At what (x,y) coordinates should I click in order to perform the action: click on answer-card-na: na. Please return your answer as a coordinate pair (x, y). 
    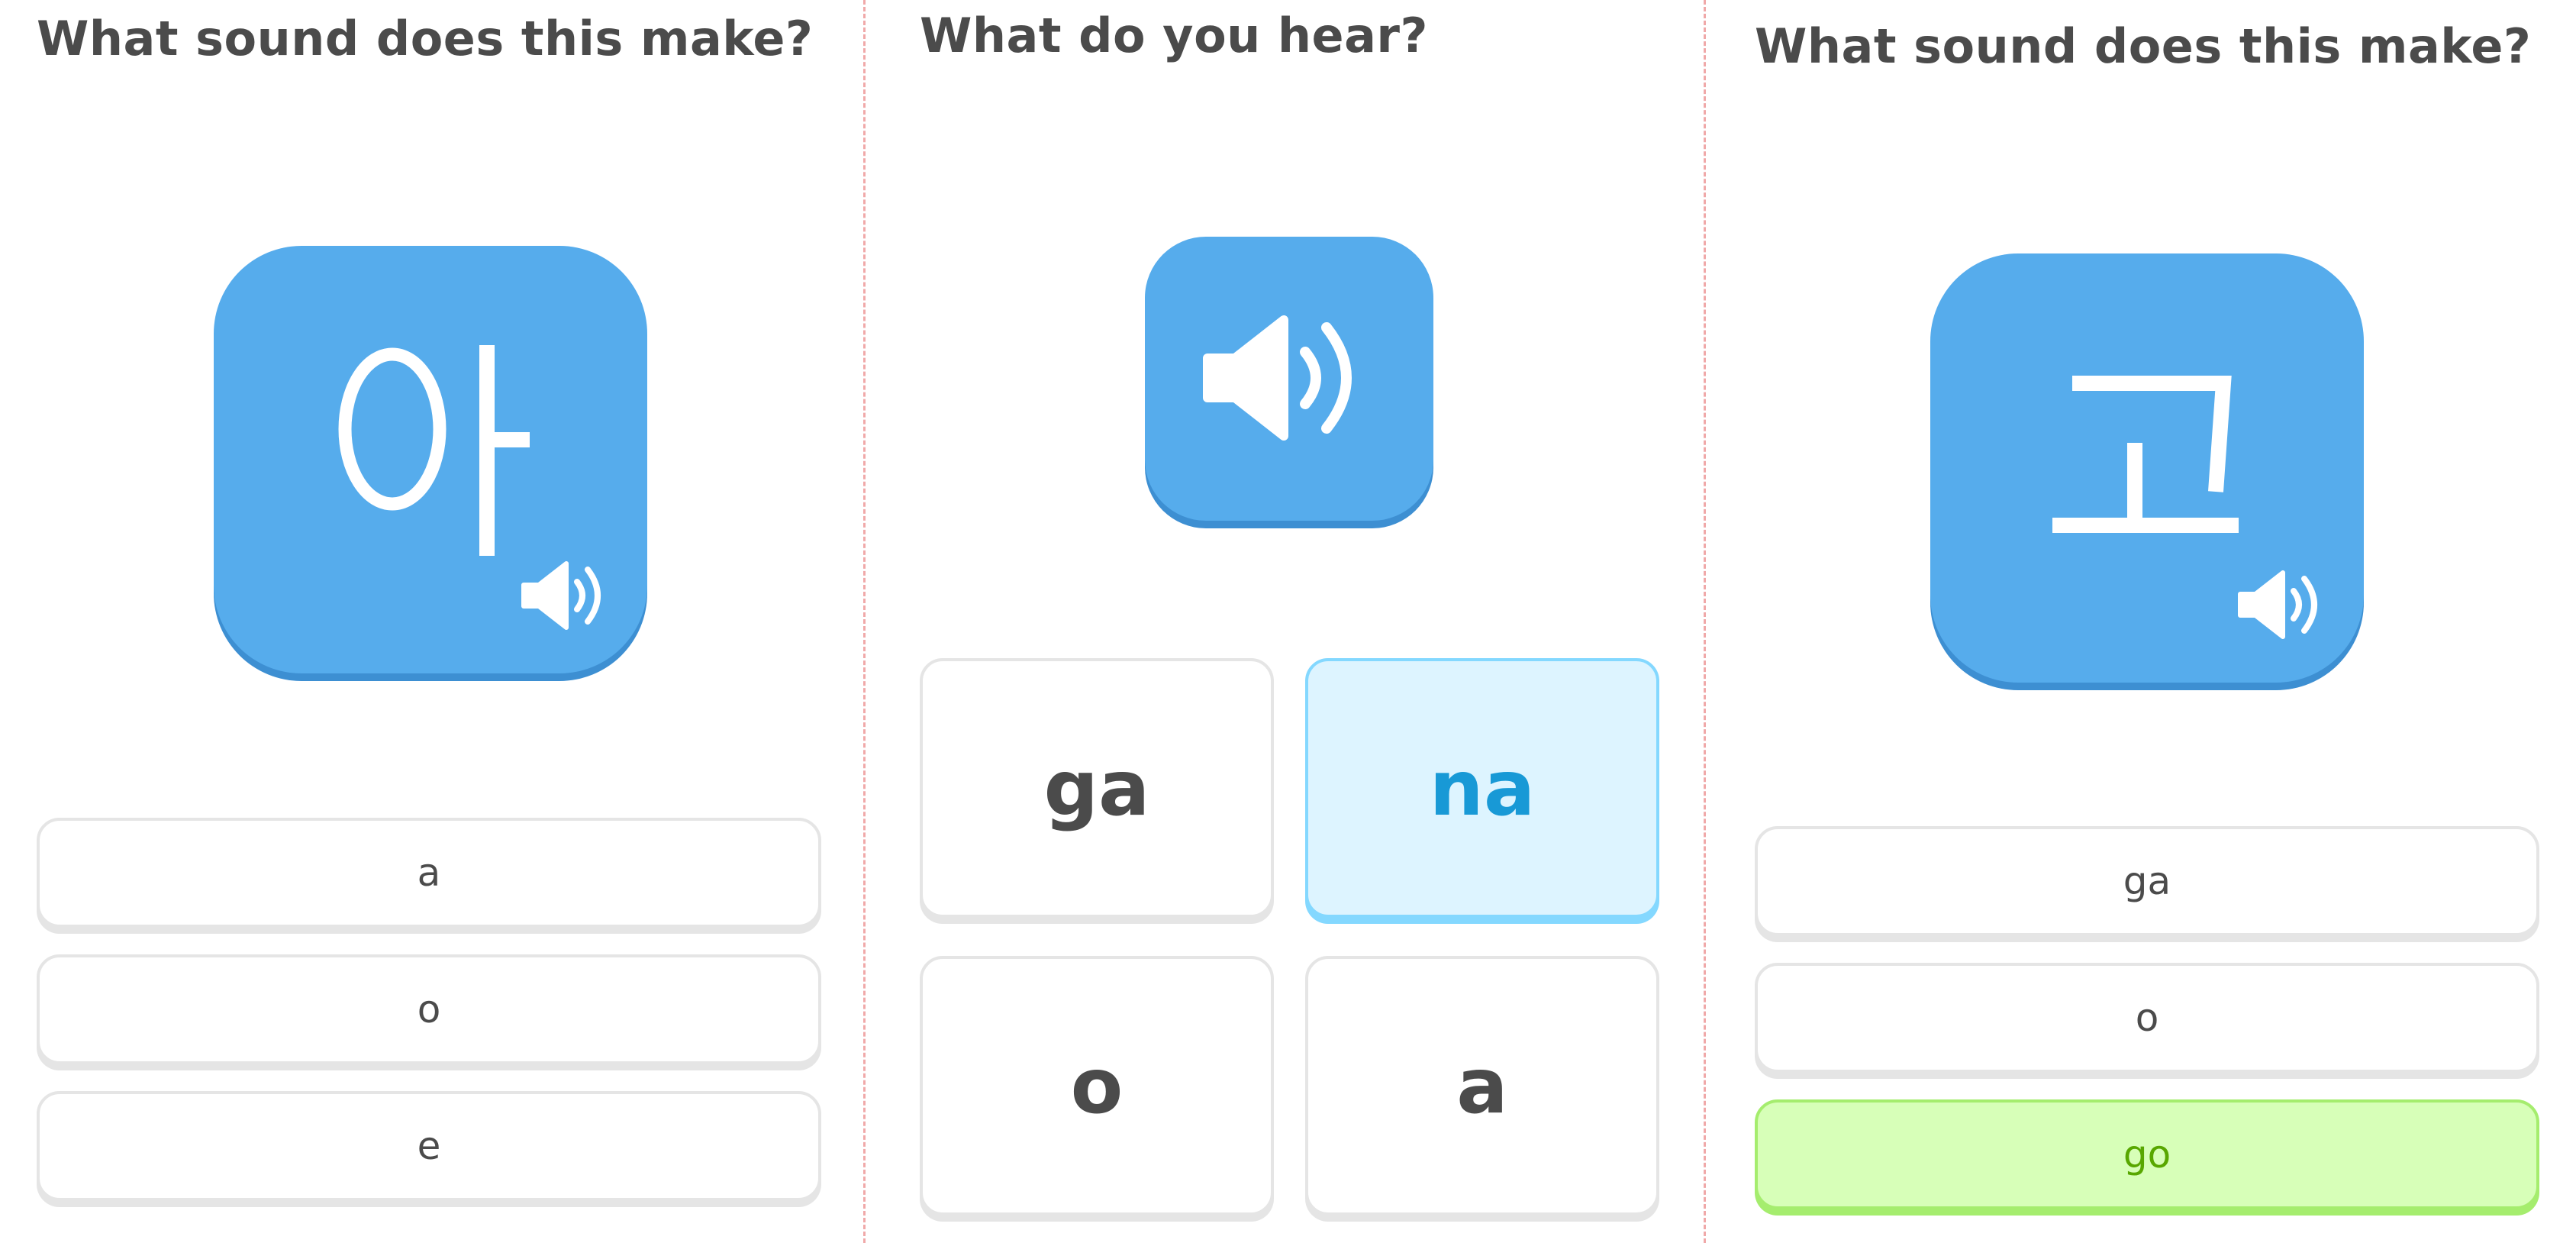
    Looking at the image, I should click on (1482, 788).